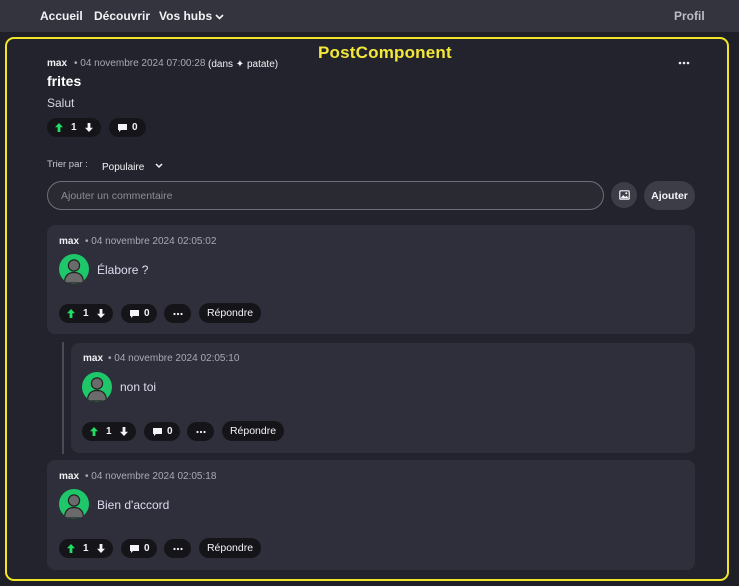 This screenshot has height=586, width=739. What do you see at coordinates (57, 63) in the screenshot?
I see `post-author: max` at bounding box center [57, 63].